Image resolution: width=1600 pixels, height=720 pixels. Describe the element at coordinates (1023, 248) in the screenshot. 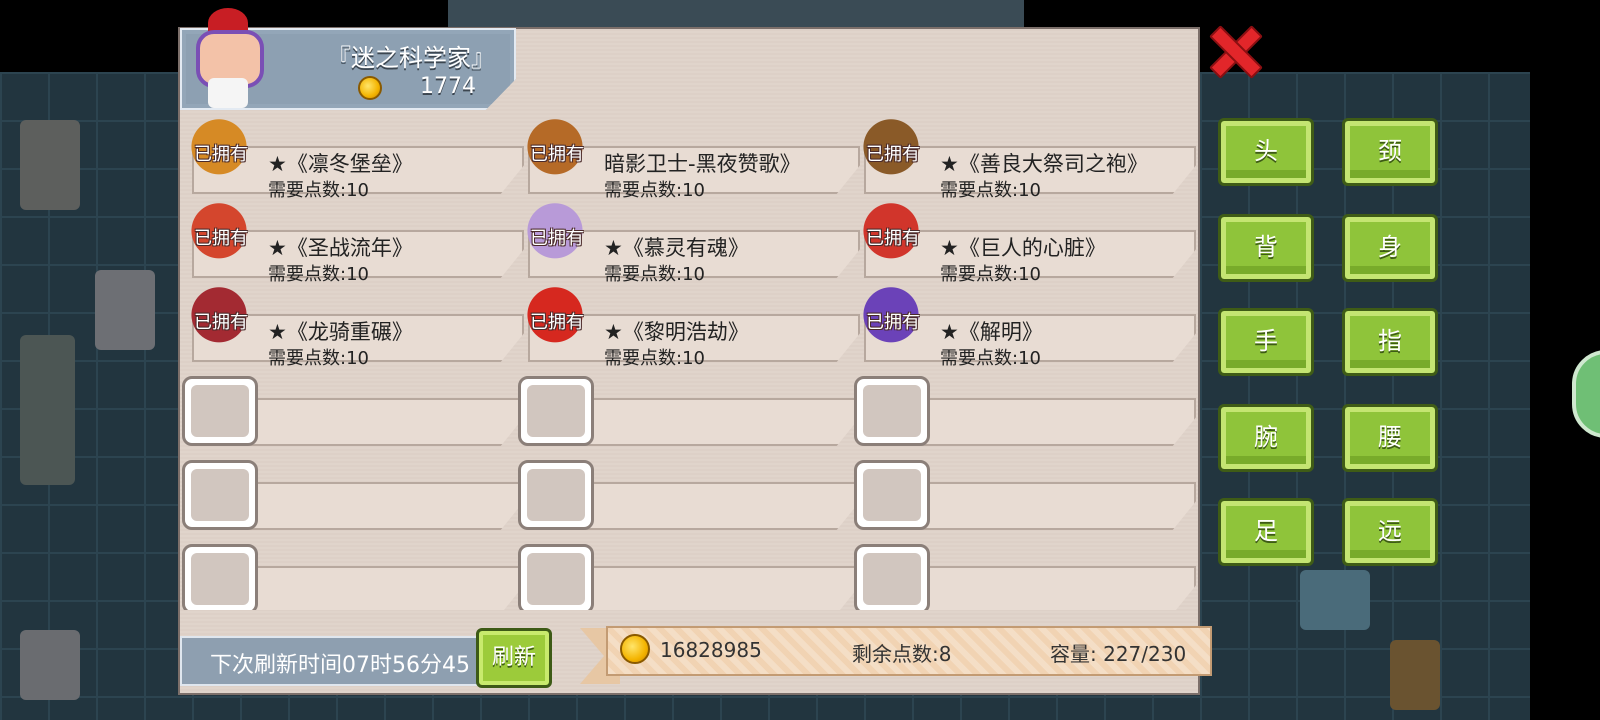

I see `item-name: ★《巨人的心脏》` at that location.